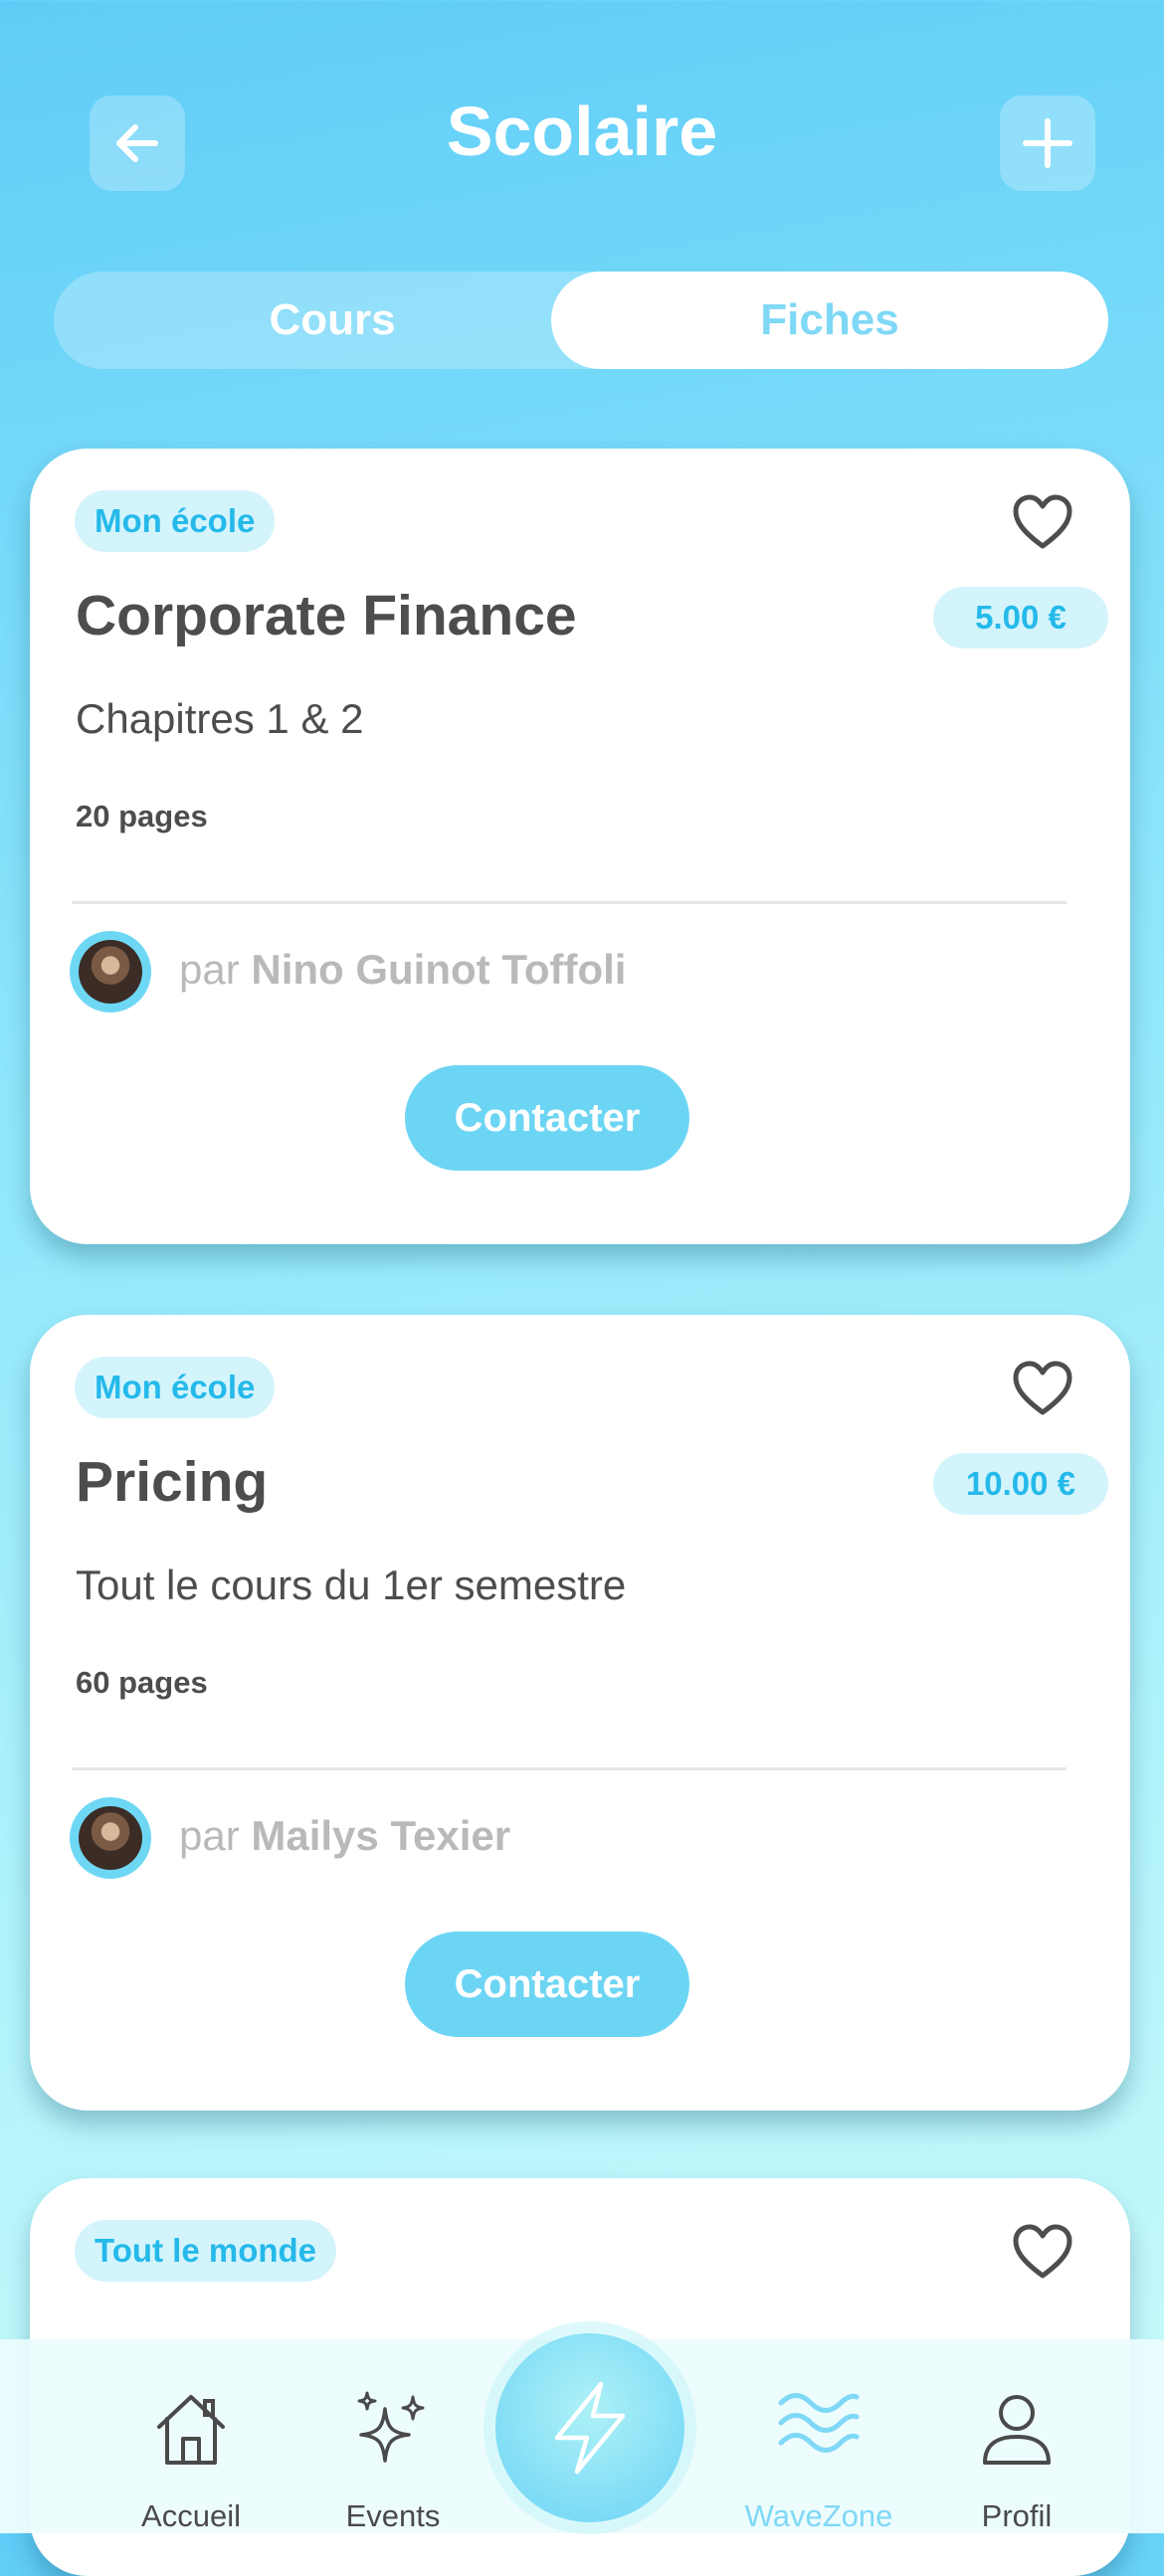 The width and height of the screenshot is (1164, 2576). I want to click on add-button, so click(1047, 143).